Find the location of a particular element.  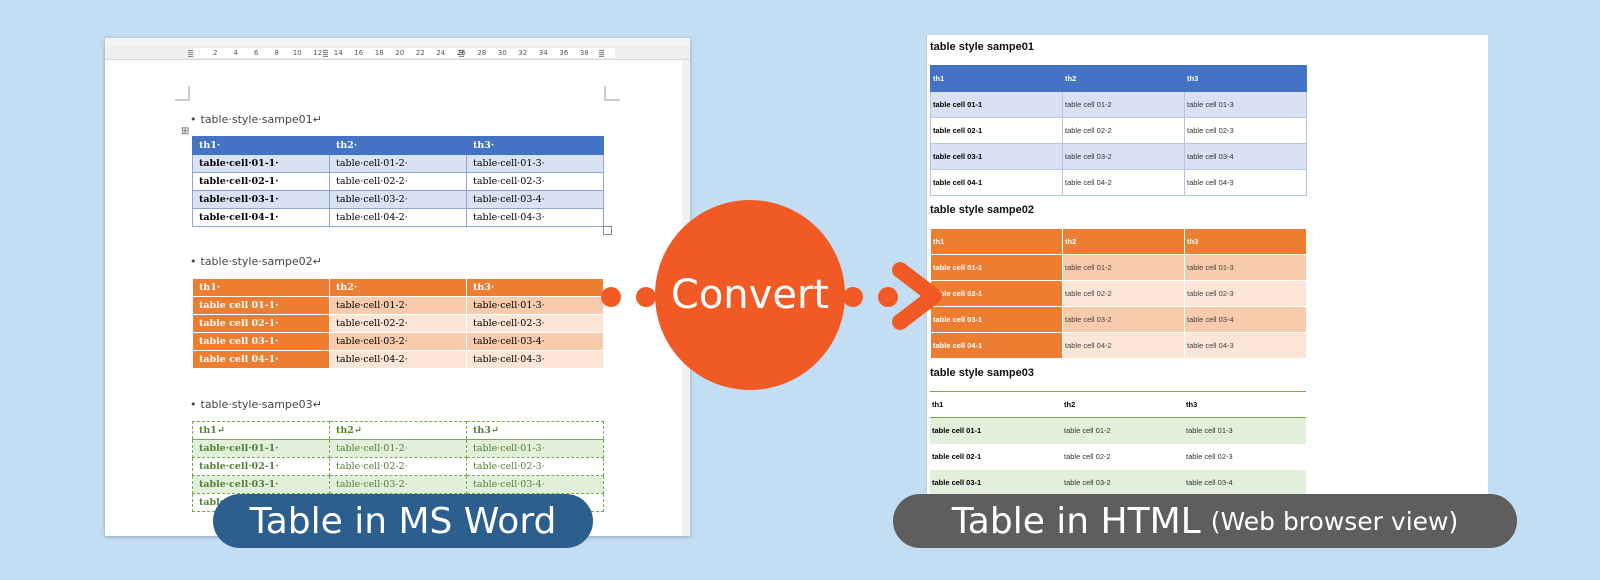

word-title-bar is located at coordinates (397, 42).